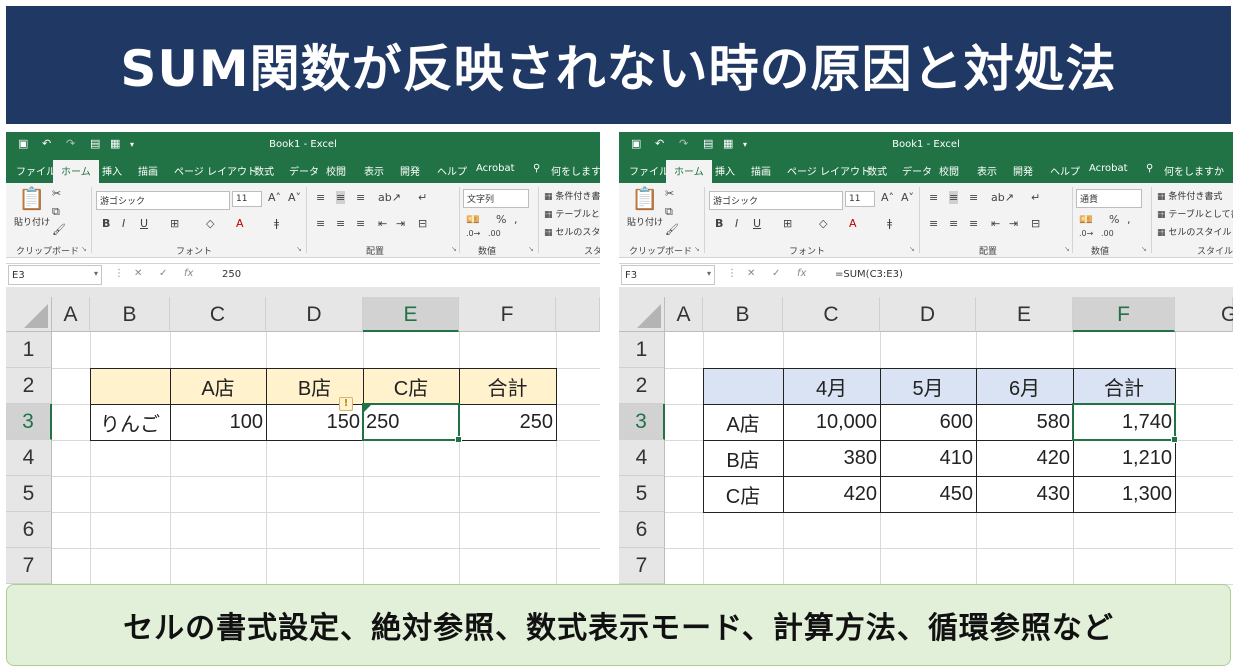 The image size is (1239, 672). What do you see at coordinates (215, 170) in the screenshot?
I see `tab-page-layout: ページ レイアウト` at bounding box center [215, 170].